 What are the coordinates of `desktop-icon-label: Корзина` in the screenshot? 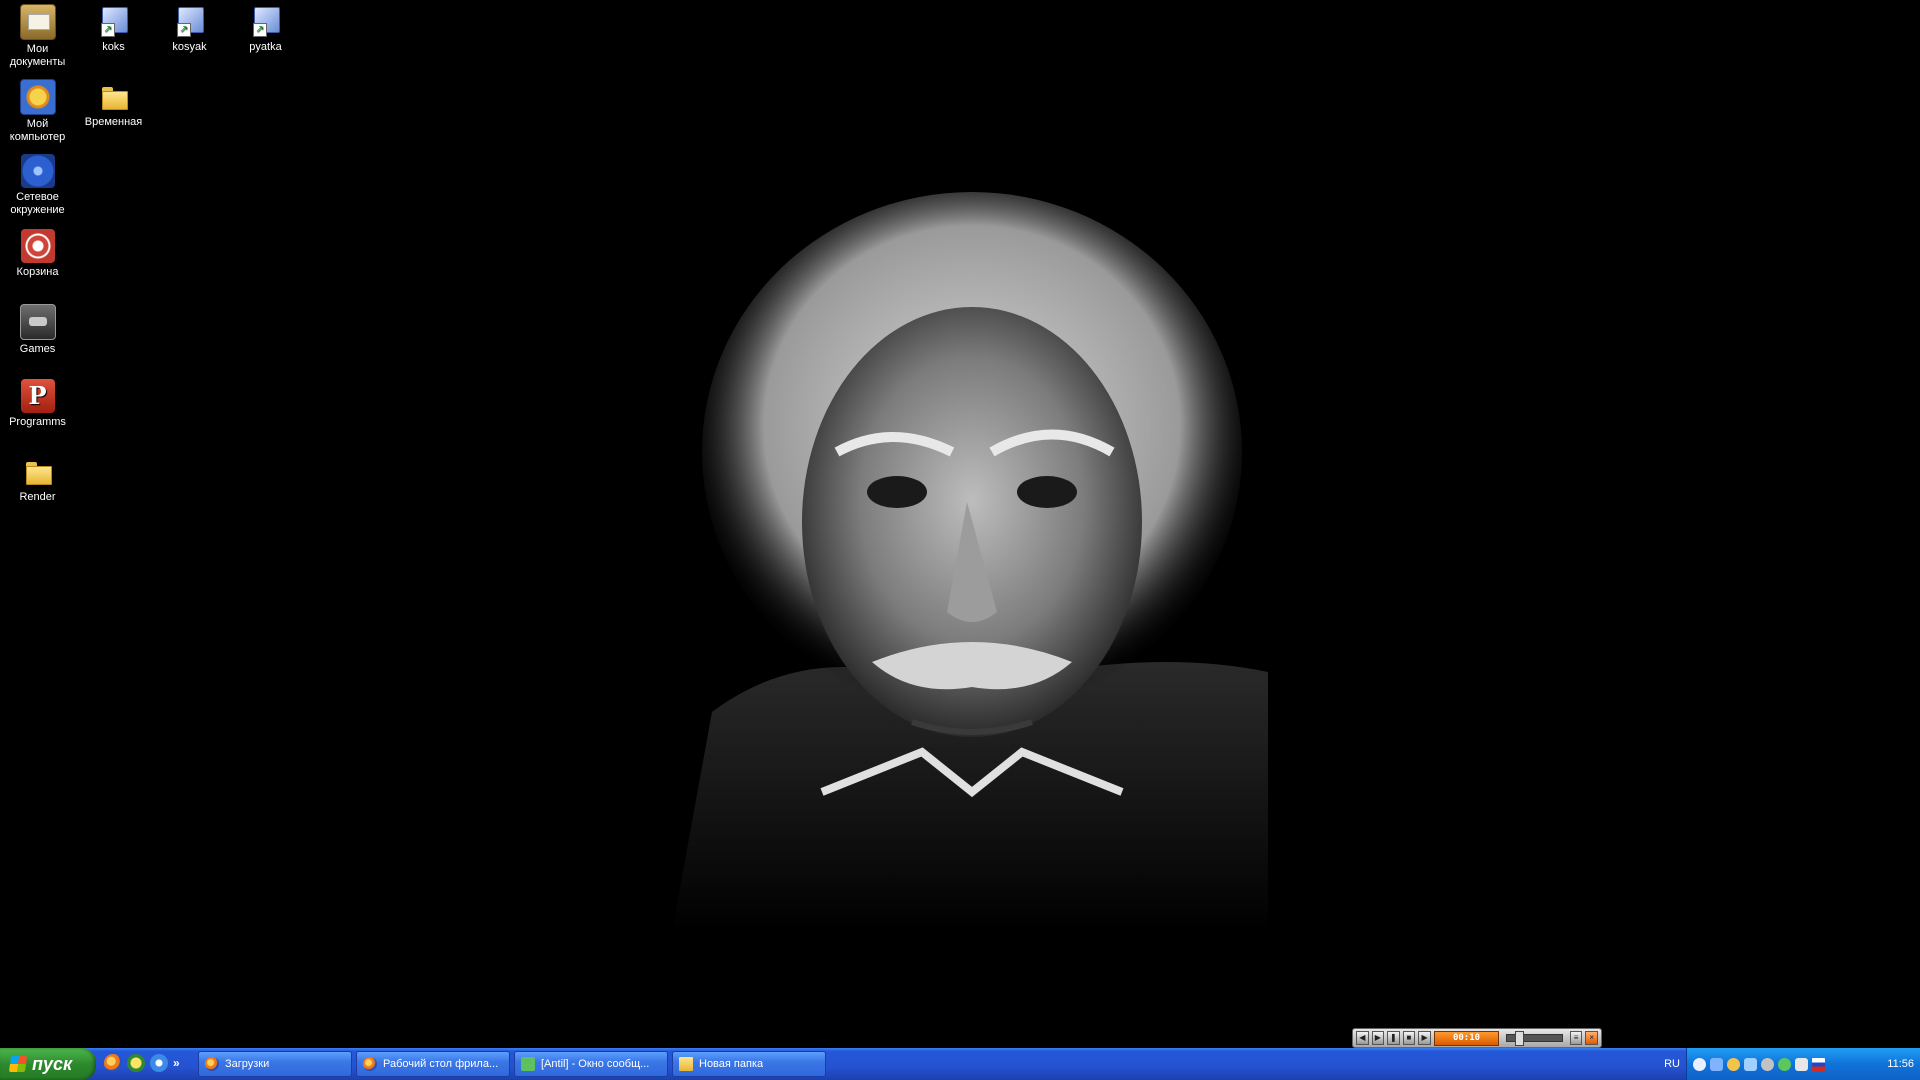 It's located at (37, 272).